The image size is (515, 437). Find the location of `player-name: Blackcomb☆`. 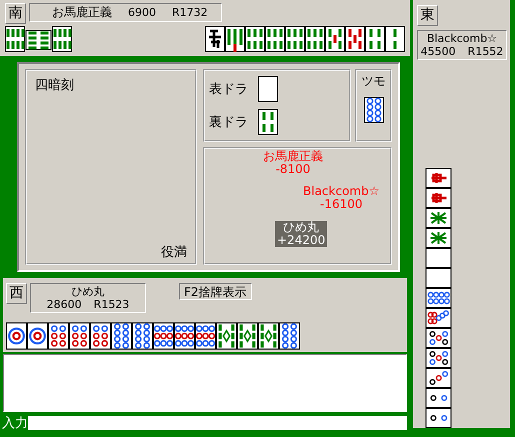

player-name: Blackcomb☆ is located at coordinates (462, 38).